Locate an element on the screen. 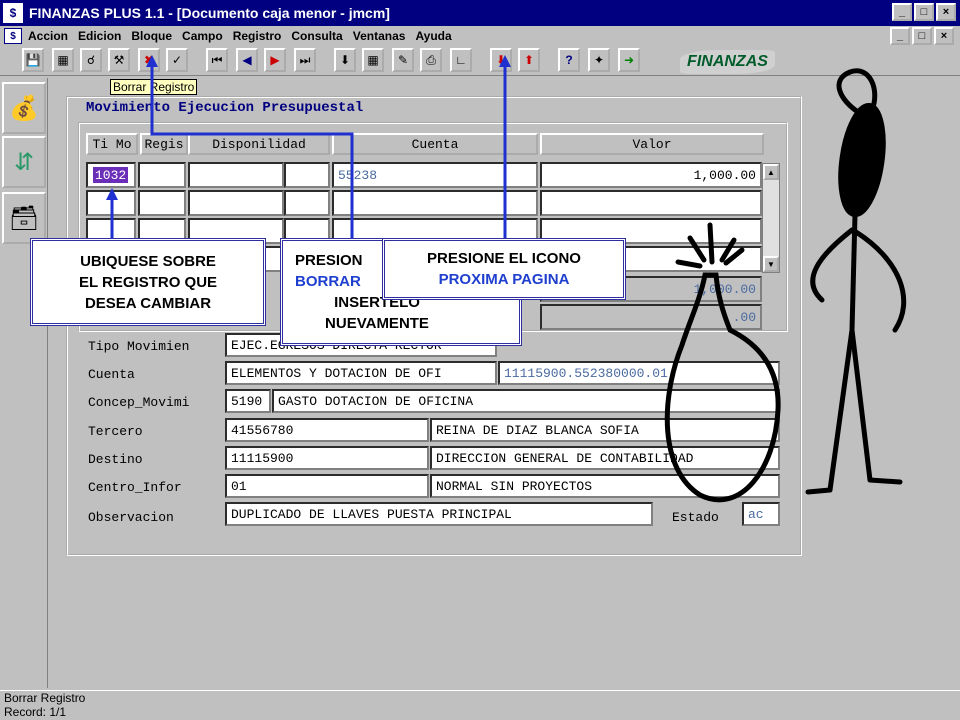 The height and width of the screenshot is (720, 960). check-icon: ✓ is located at coordinates (177, 60).